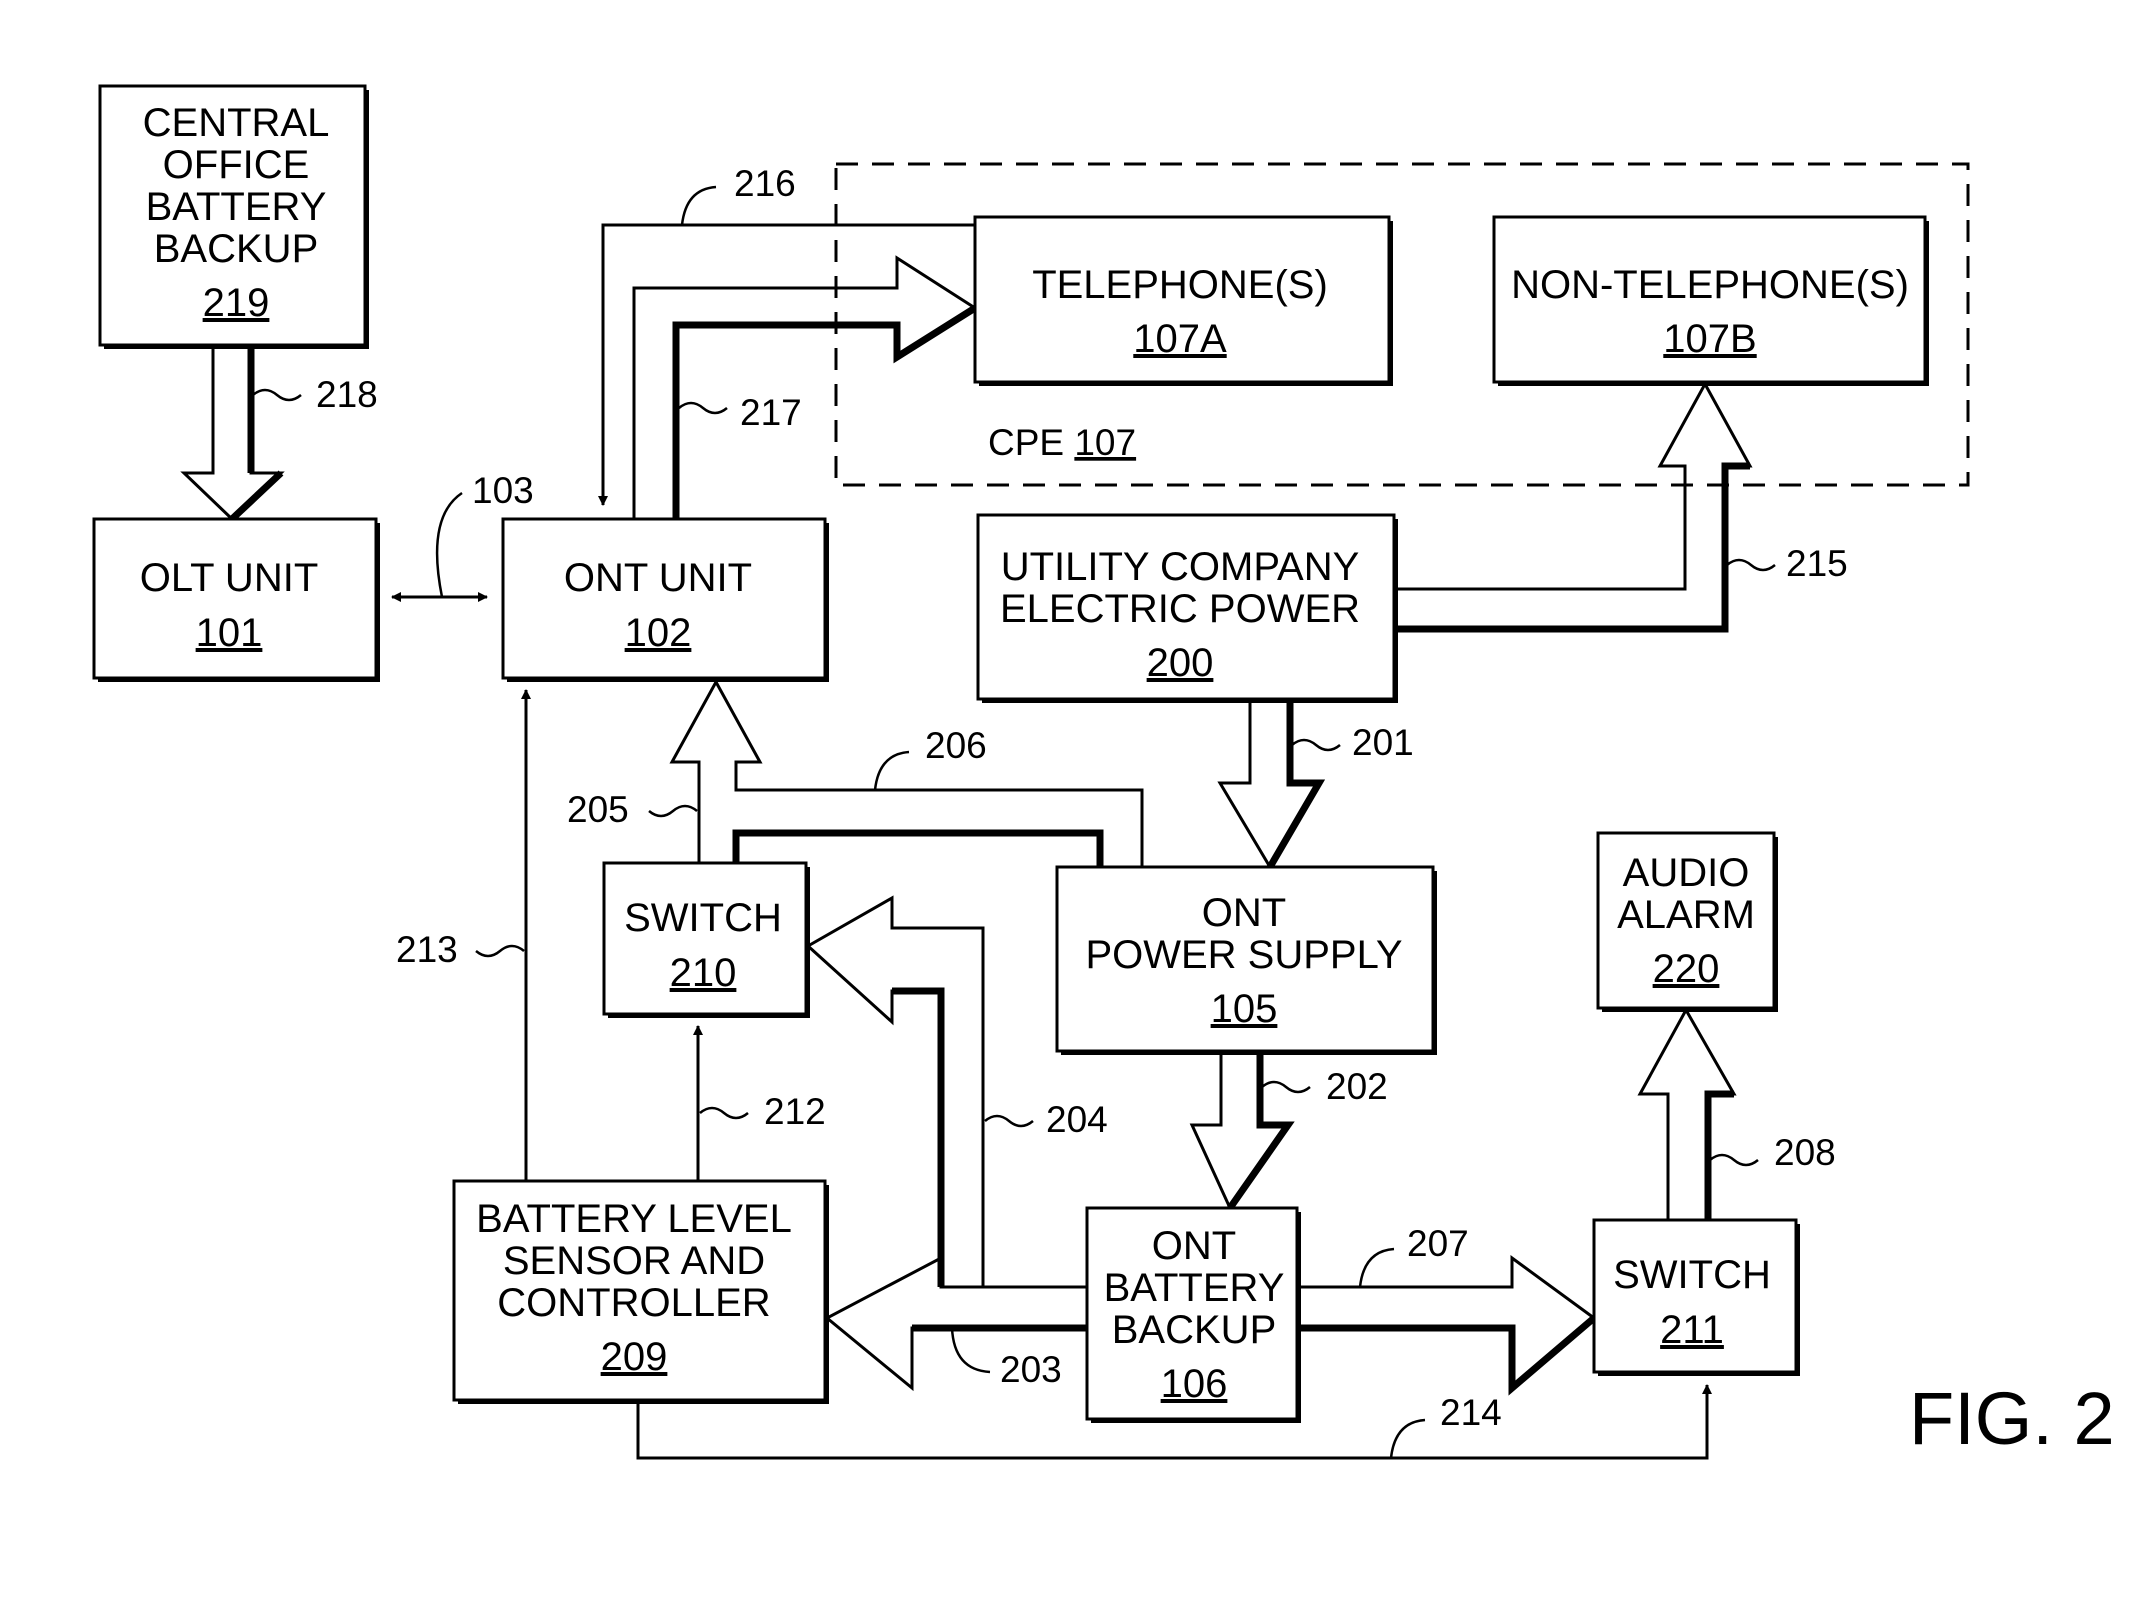 The image size is (2138, 1602). What do you see at coordinates (347, 394) in the screenshot?
I see `ref-218: 218` at bounding box center [347, 394].